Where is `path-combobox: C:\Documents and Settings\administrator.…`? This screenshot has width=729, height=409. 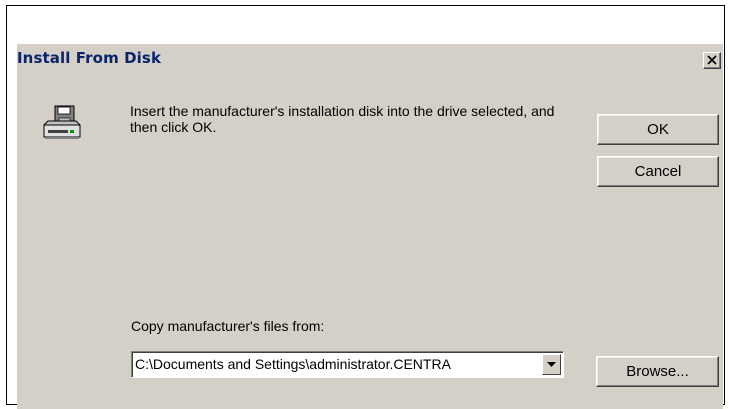 path-combobox: C:\Documents and Settings\administrator.… is located at coordinates (347, 364).